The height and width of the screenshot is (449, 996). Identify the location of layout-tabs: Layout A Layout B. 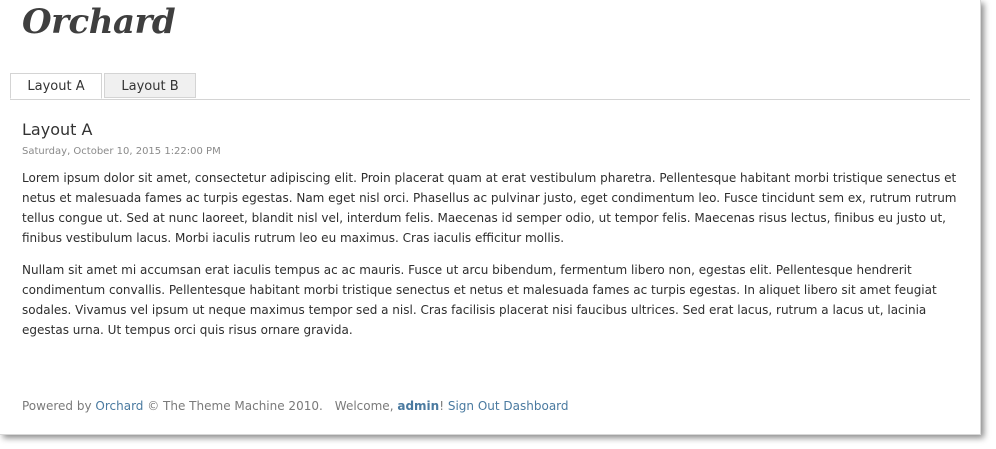
(490, 86).